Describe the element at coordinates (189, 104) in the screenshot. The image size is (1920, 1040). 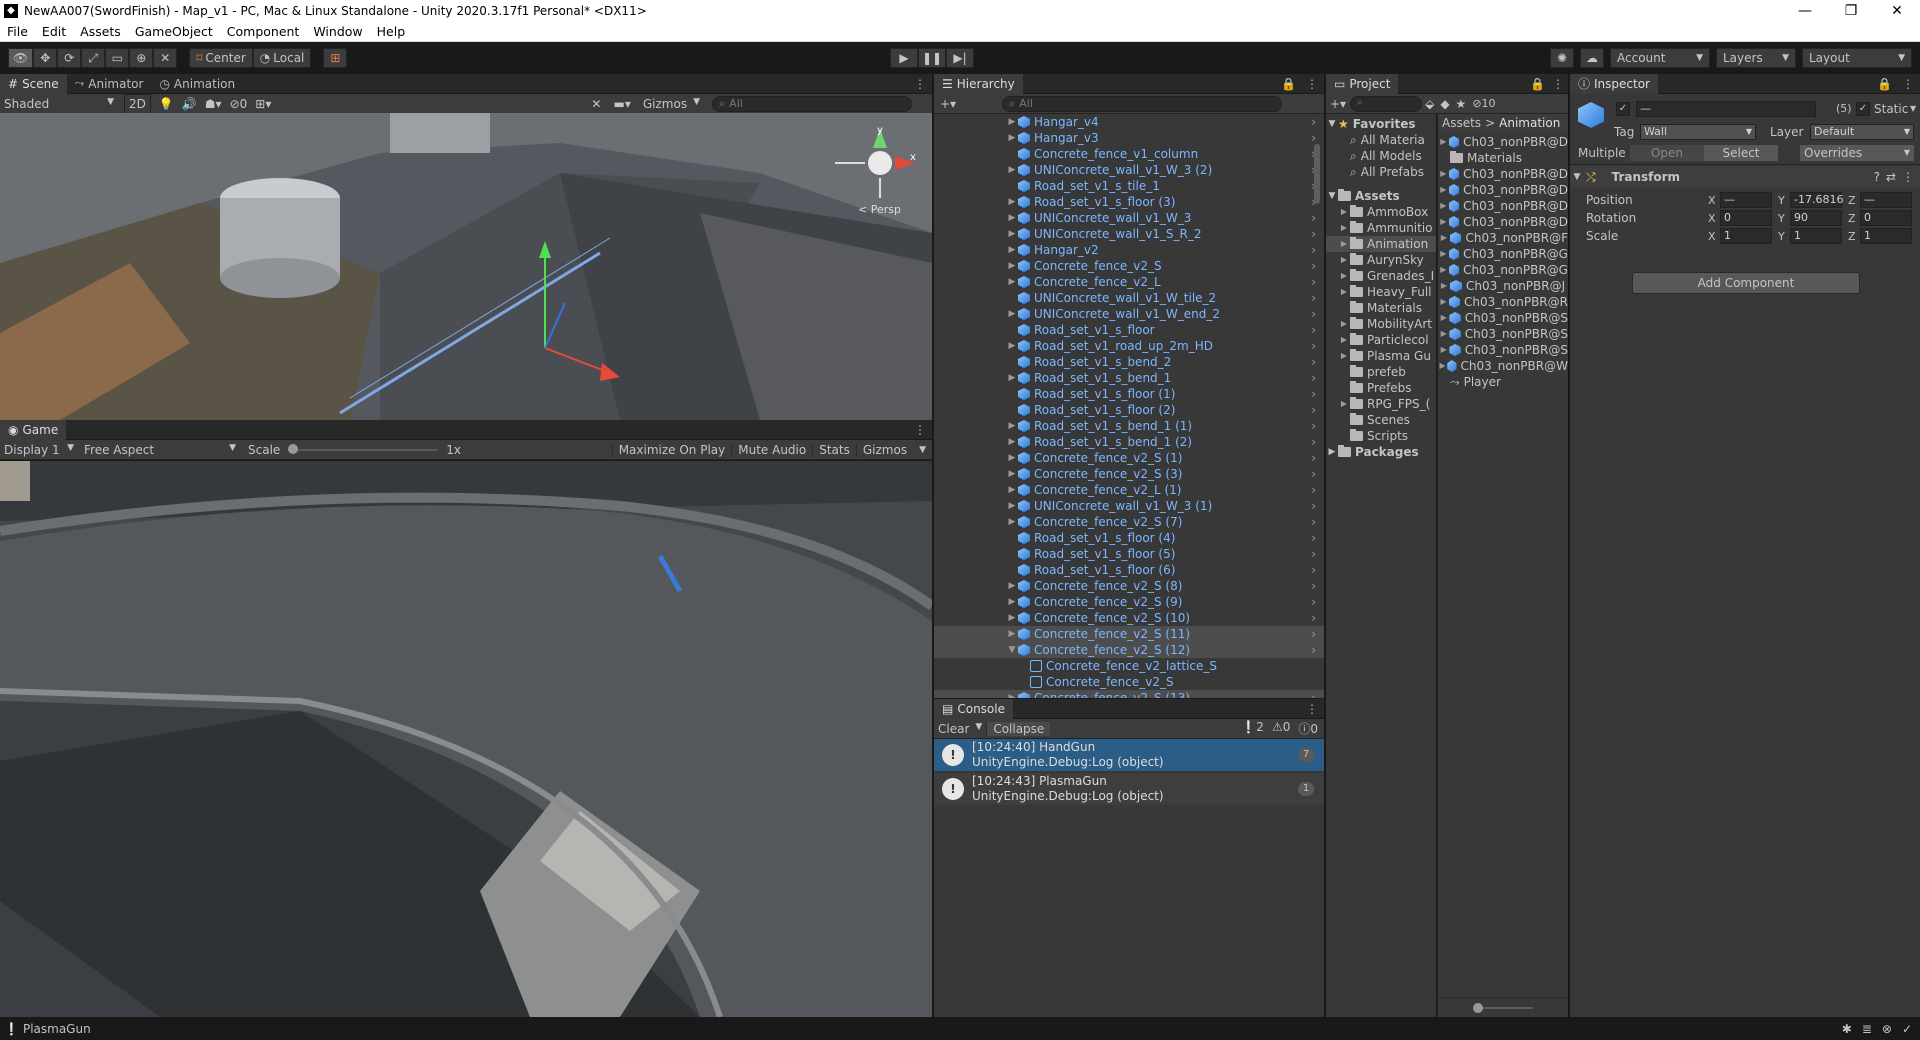
I see `audio-icon: 🔊` at that location.